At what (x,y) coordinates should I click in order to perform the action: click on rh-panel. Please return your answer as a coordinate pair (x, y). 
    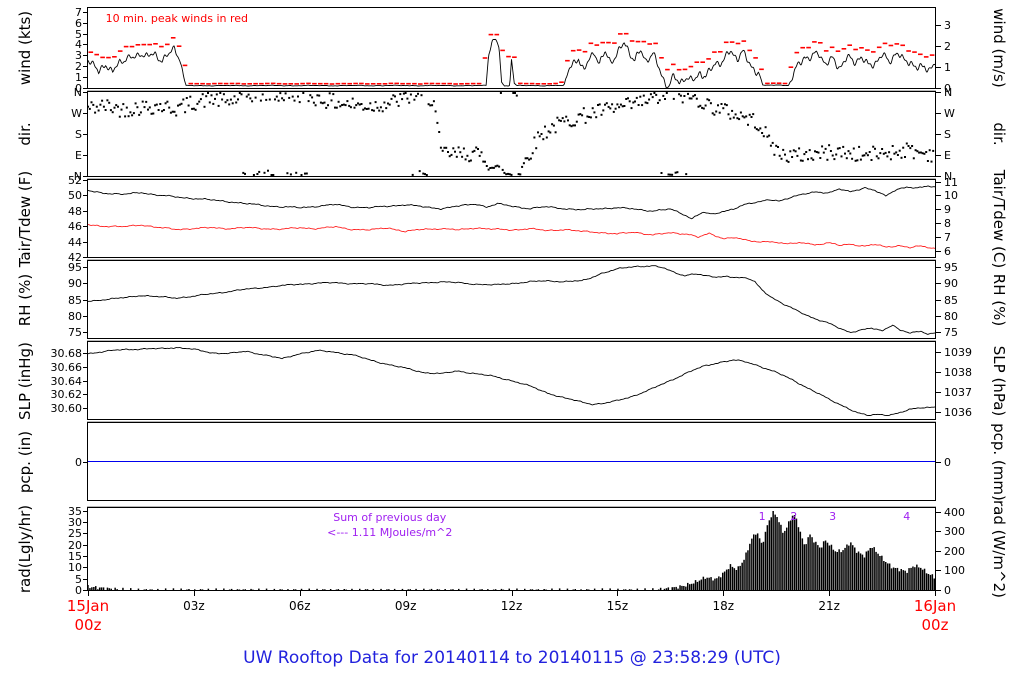
    Looking at the image, I should click on (511, 299).